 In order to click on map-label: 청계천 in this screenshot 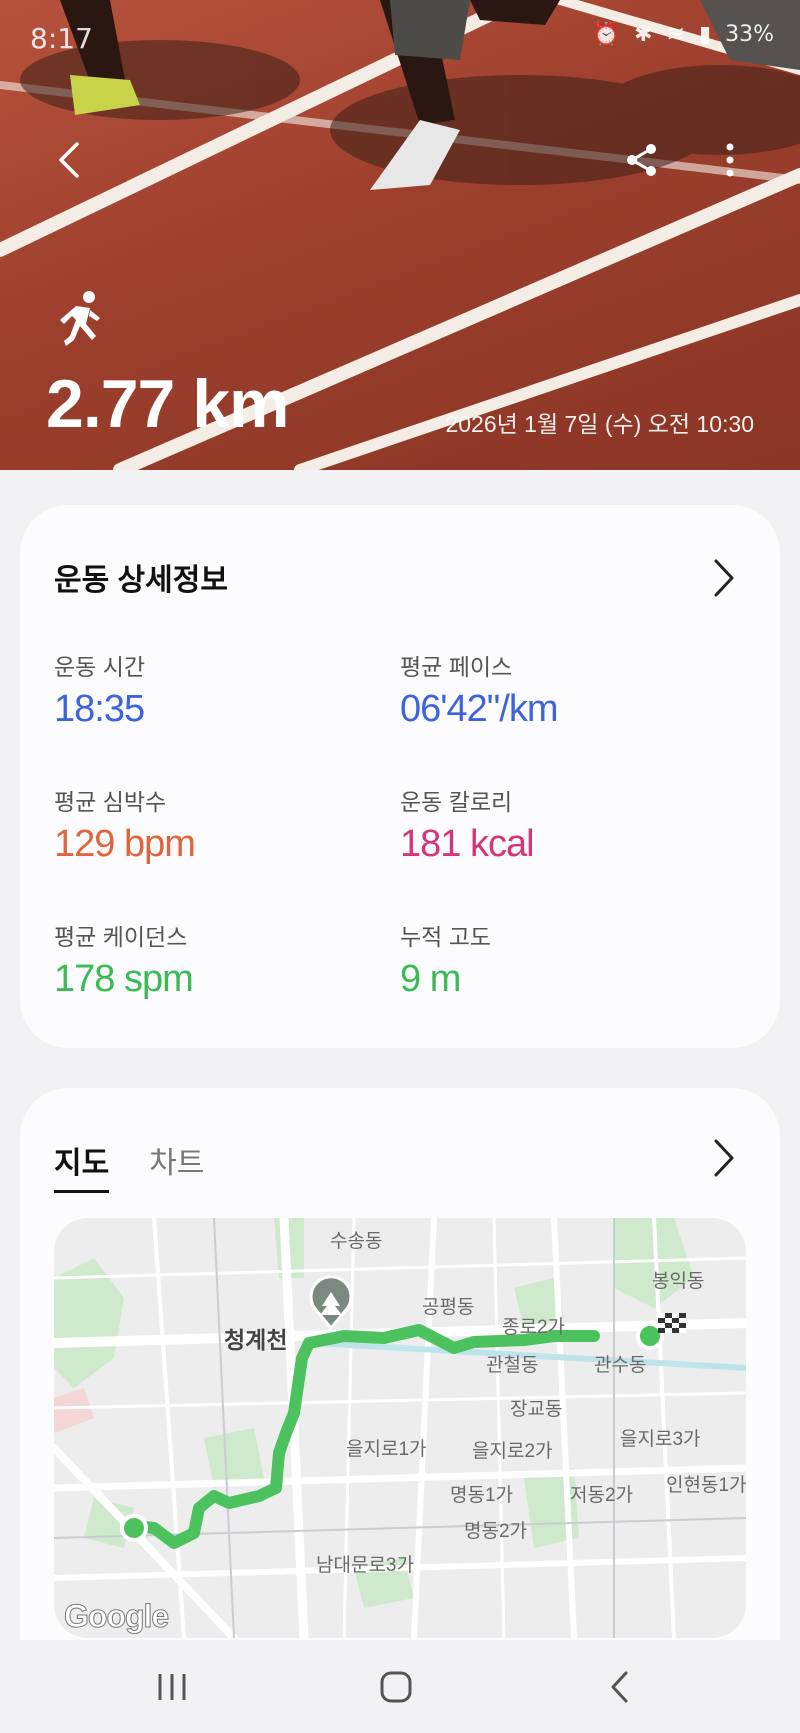, I will do `click(256, 1340)`.